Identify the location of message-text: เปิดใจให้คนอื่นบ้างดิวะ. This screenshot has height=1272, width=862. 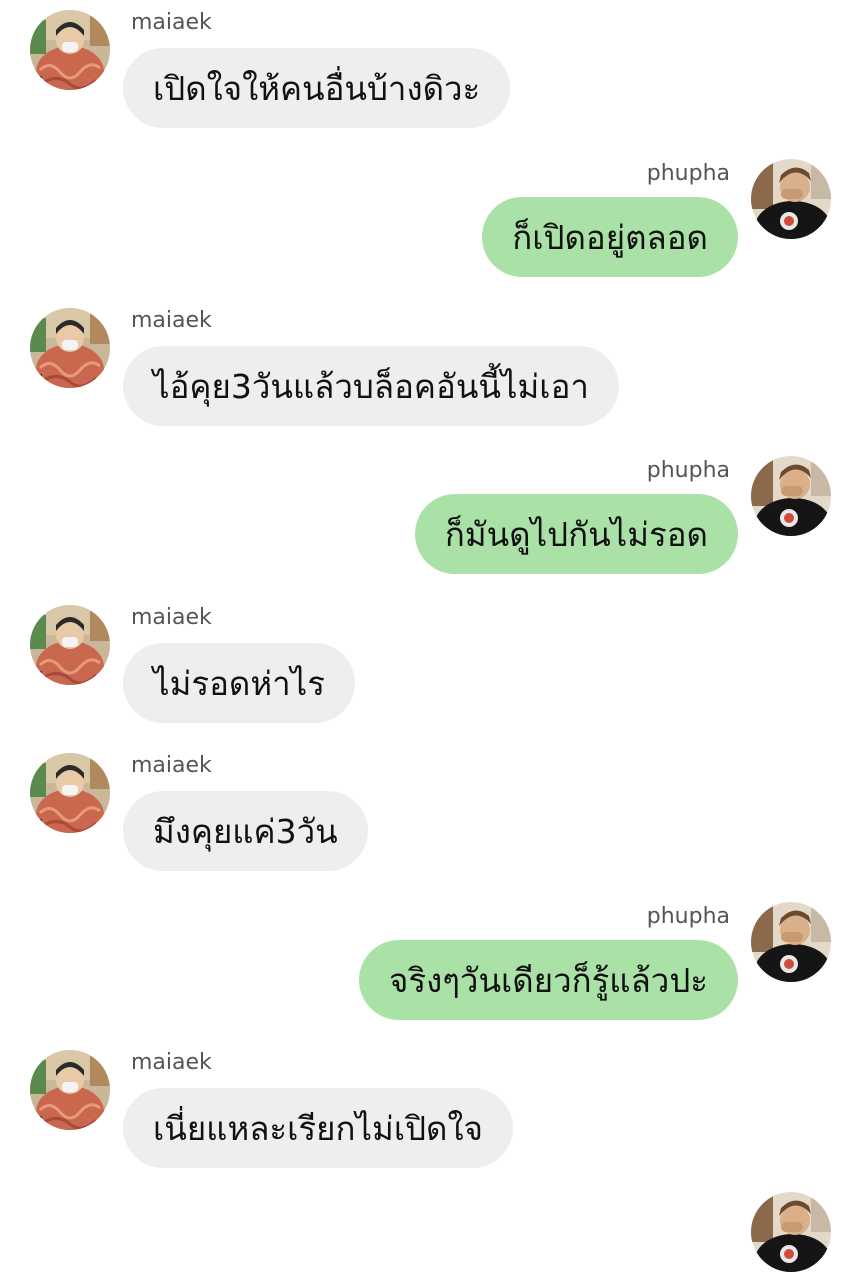
(317, 88).